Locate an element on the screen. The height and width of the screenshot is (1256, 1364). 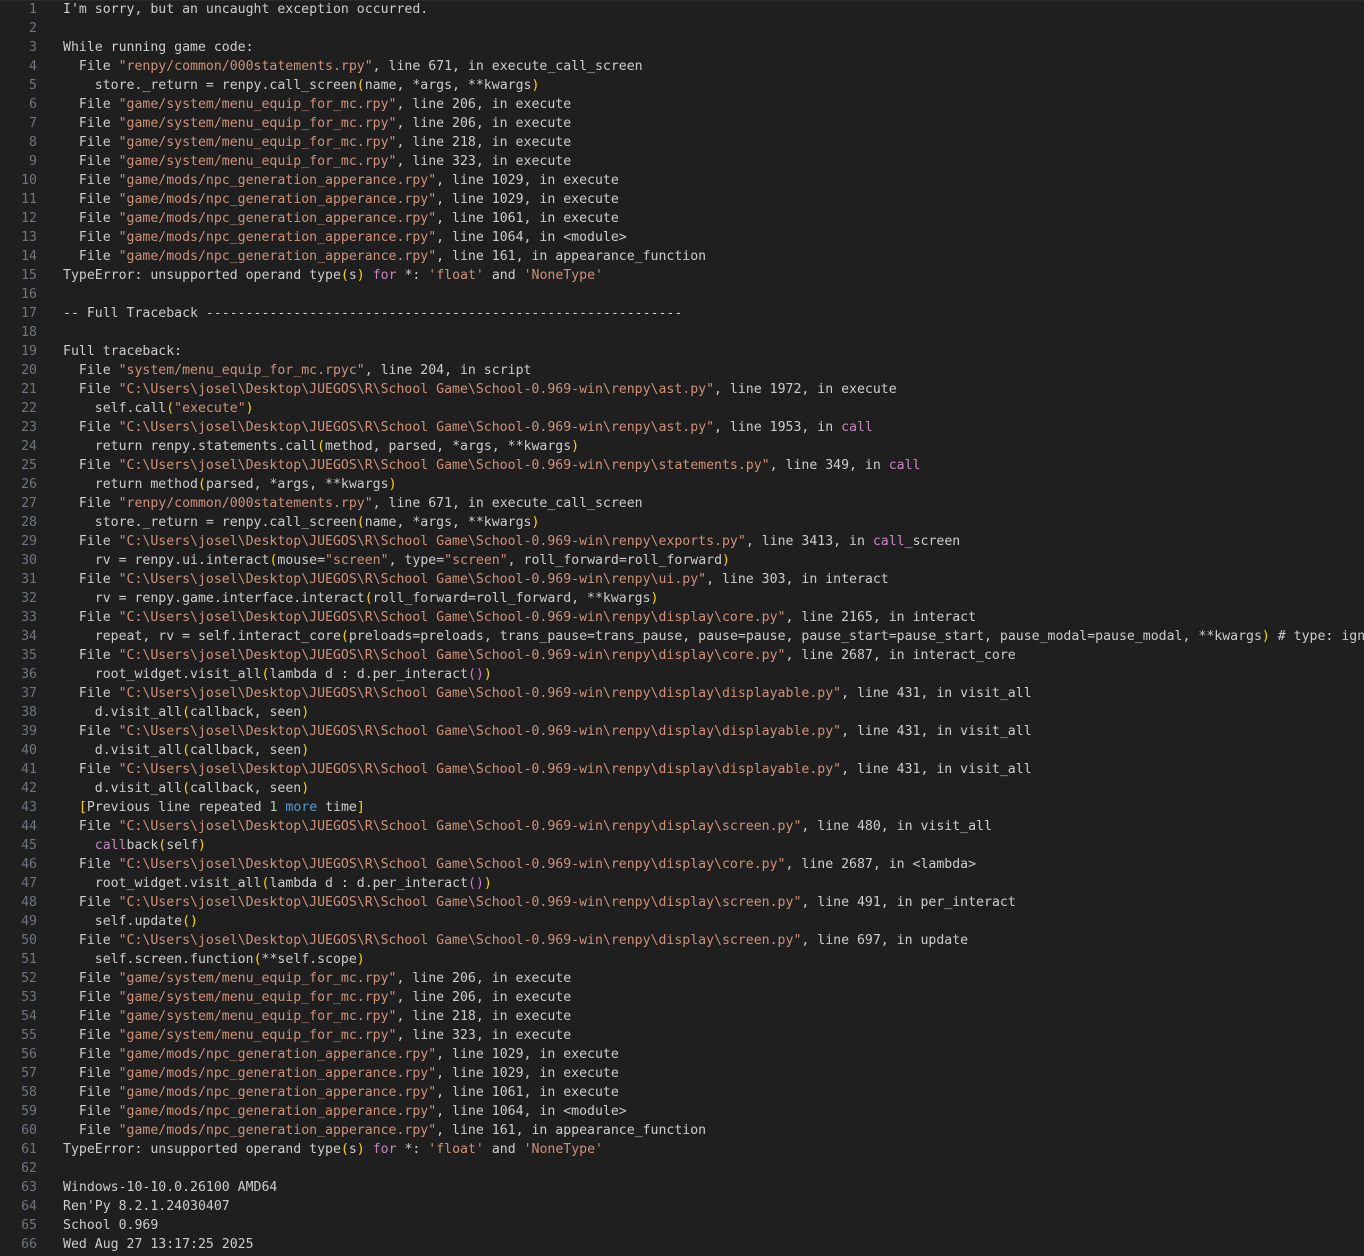
code-line: 3 While running game code: is located at coordinates (682, 47).